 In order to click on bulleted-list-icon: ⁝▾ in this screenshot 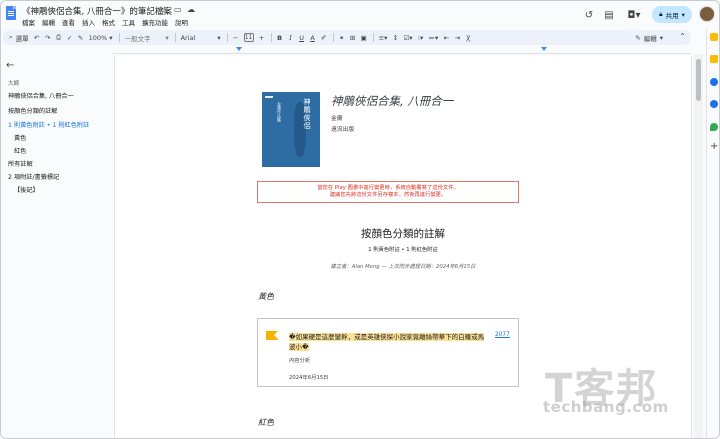, I will do `click(421, 37)`.